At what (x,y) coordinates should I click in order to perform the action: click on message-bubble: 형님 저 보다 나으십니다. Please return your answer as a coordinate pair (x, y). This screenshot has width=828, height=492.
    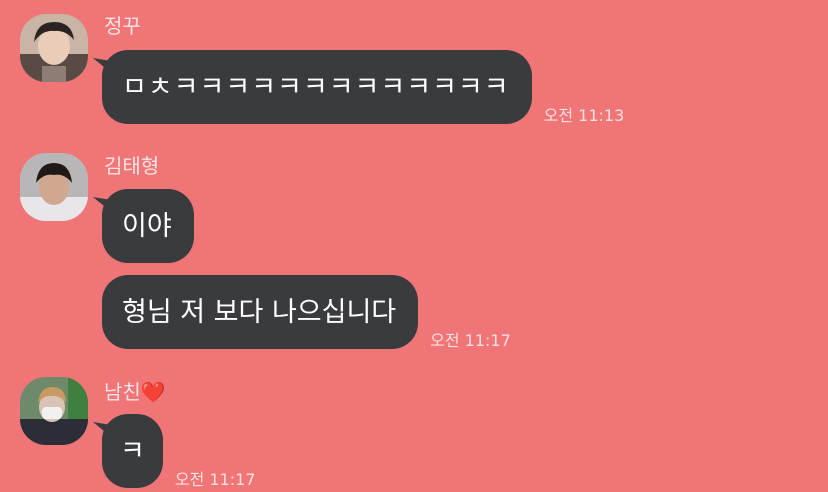
    Looking at the image, I should click on (260, 312).